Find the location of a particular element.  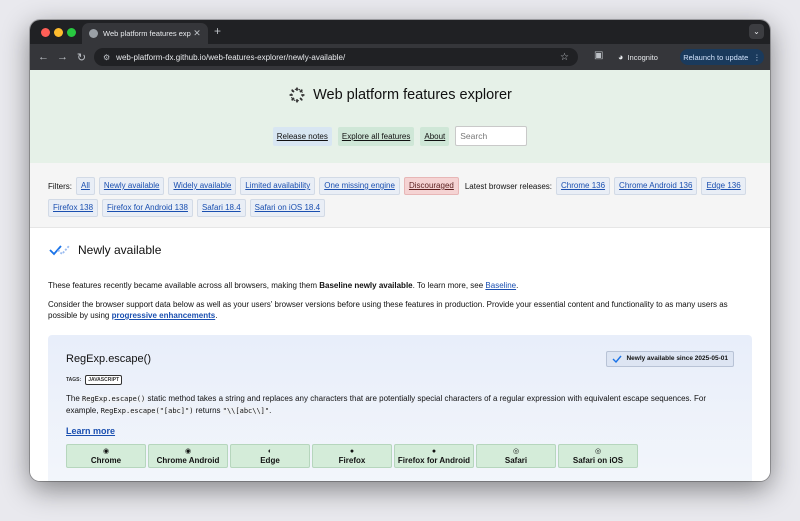

filter-limited-availability: Limited availability is located at coordinates (278, 186).